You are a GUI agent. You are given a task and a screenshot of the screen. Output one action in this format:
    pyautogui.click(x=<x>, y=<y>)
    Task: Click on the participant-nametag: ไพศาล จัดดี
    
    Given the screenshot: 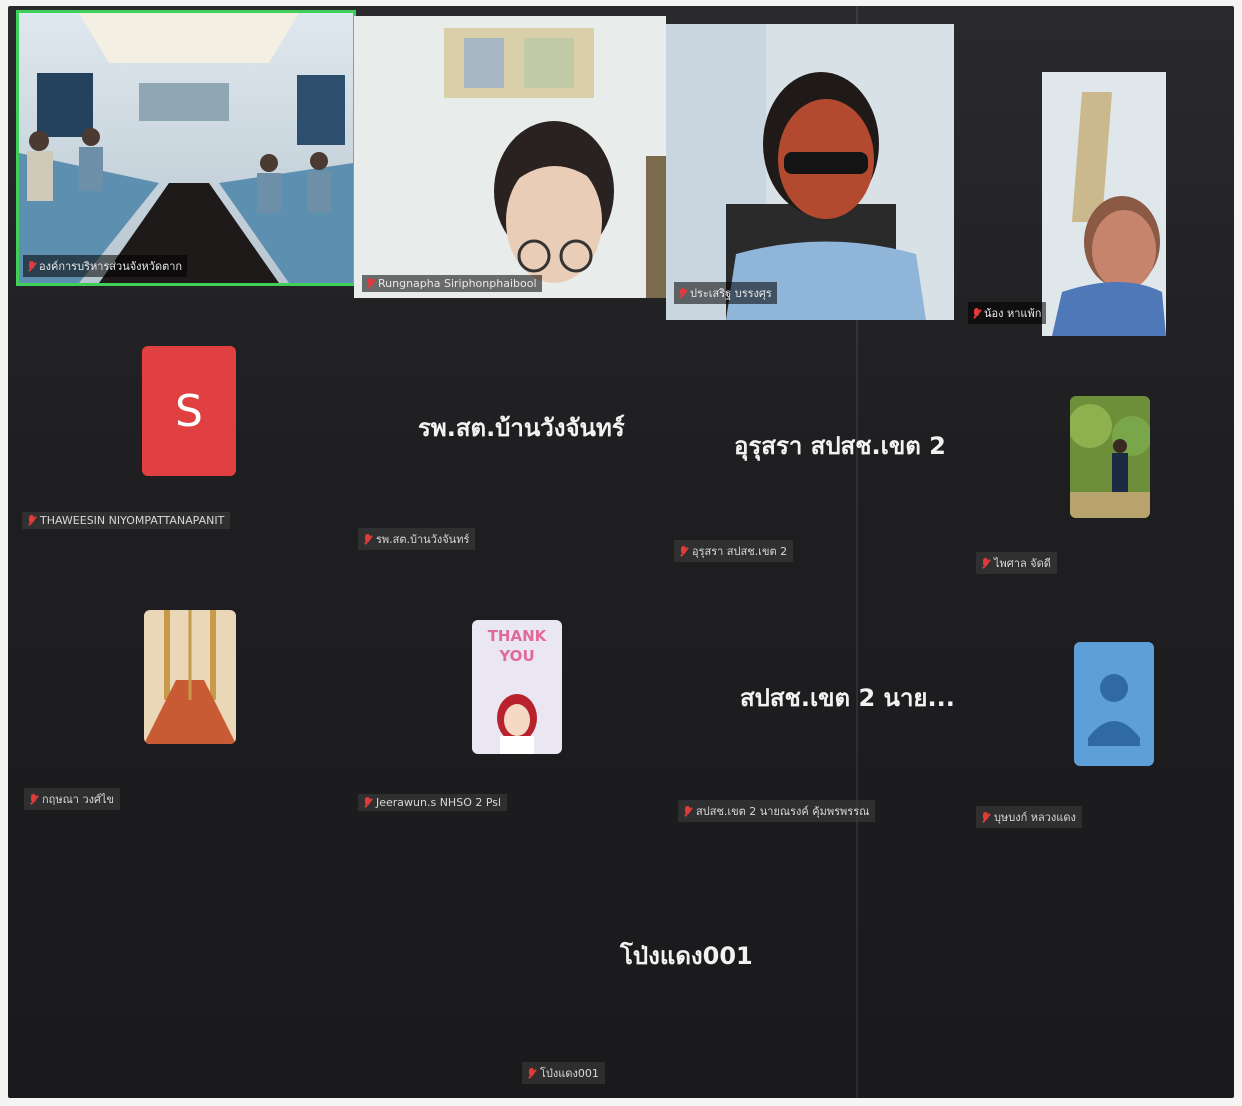 What is the action you would take?
    pyautogui.click(x=1016, y=563)
    